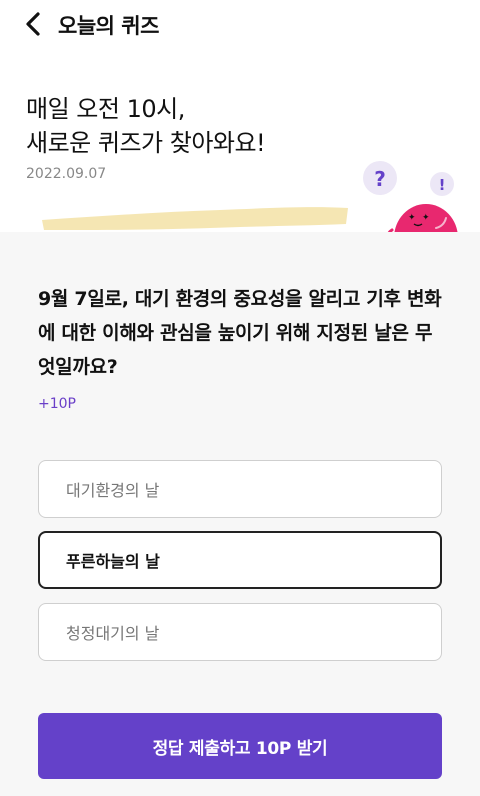 The image size is (480, 796). I want to click on hero-title: 매일 오전 10시, 새로운 퀴즈가 찾아와요!, so click(146, 126).